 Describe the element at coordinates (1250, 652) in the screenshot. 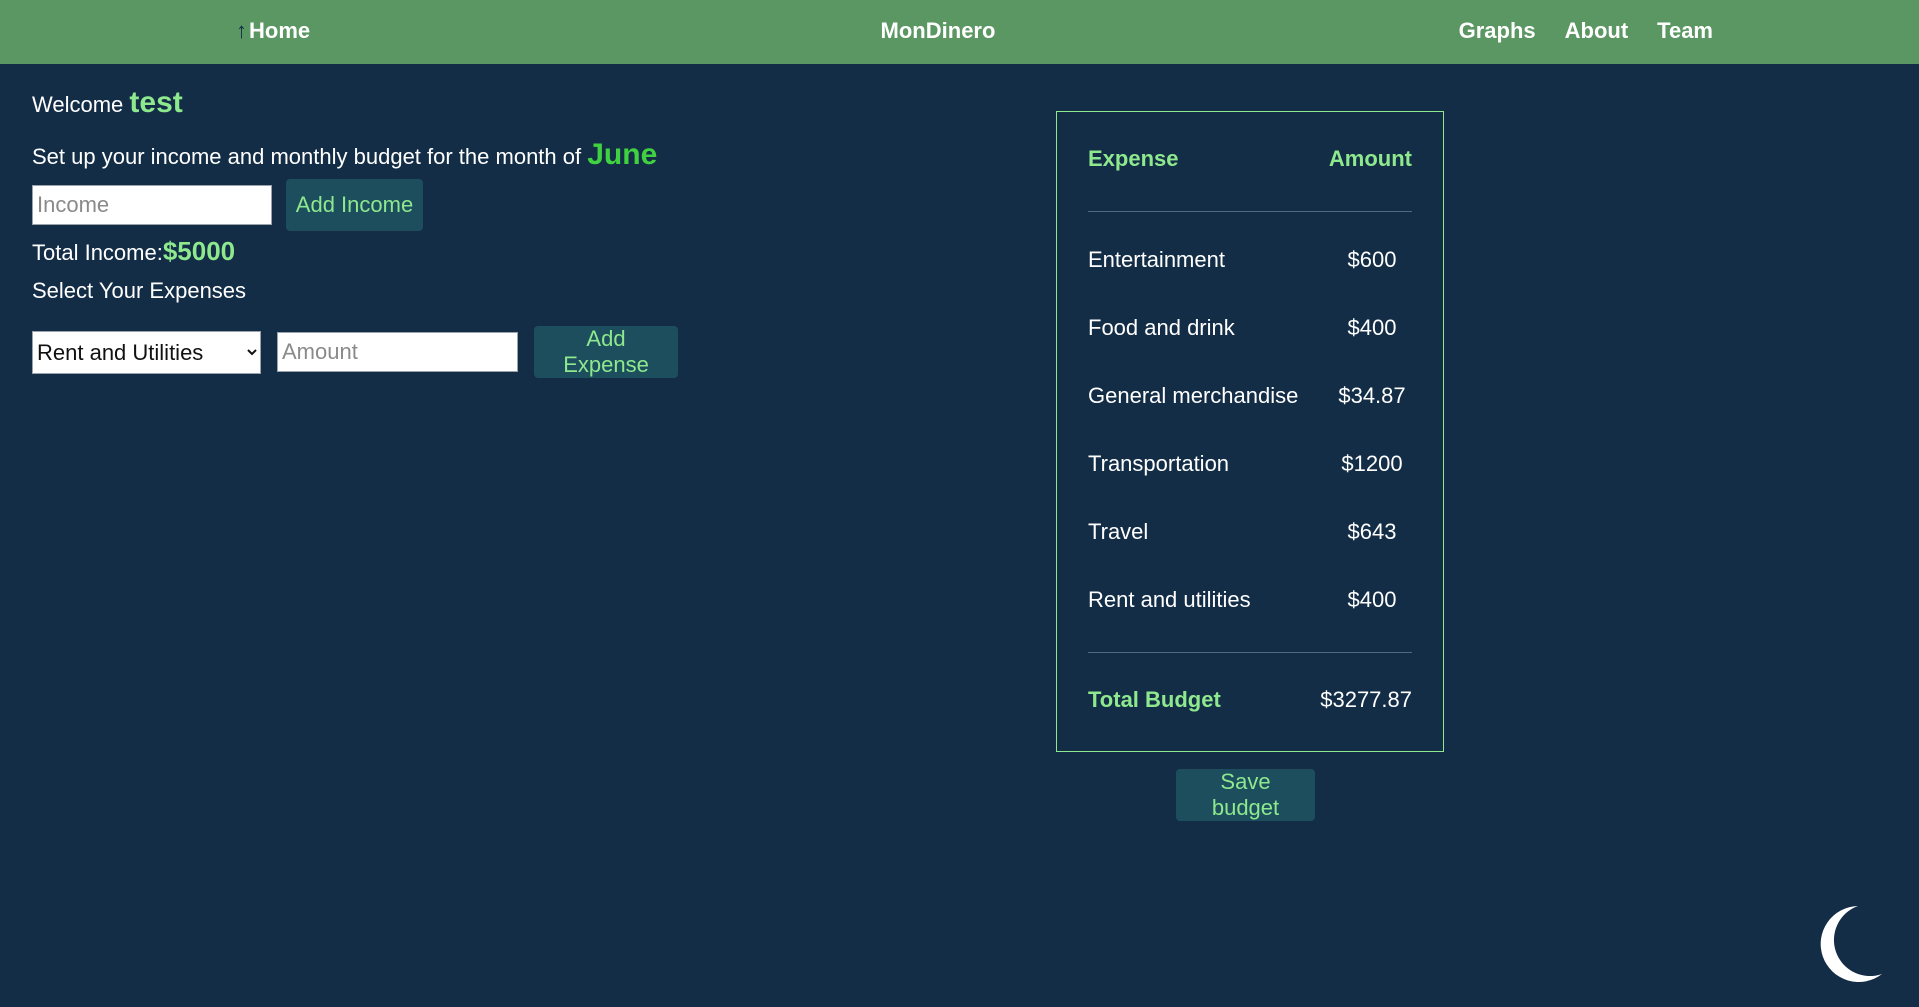

I see `total-divider` at that location.